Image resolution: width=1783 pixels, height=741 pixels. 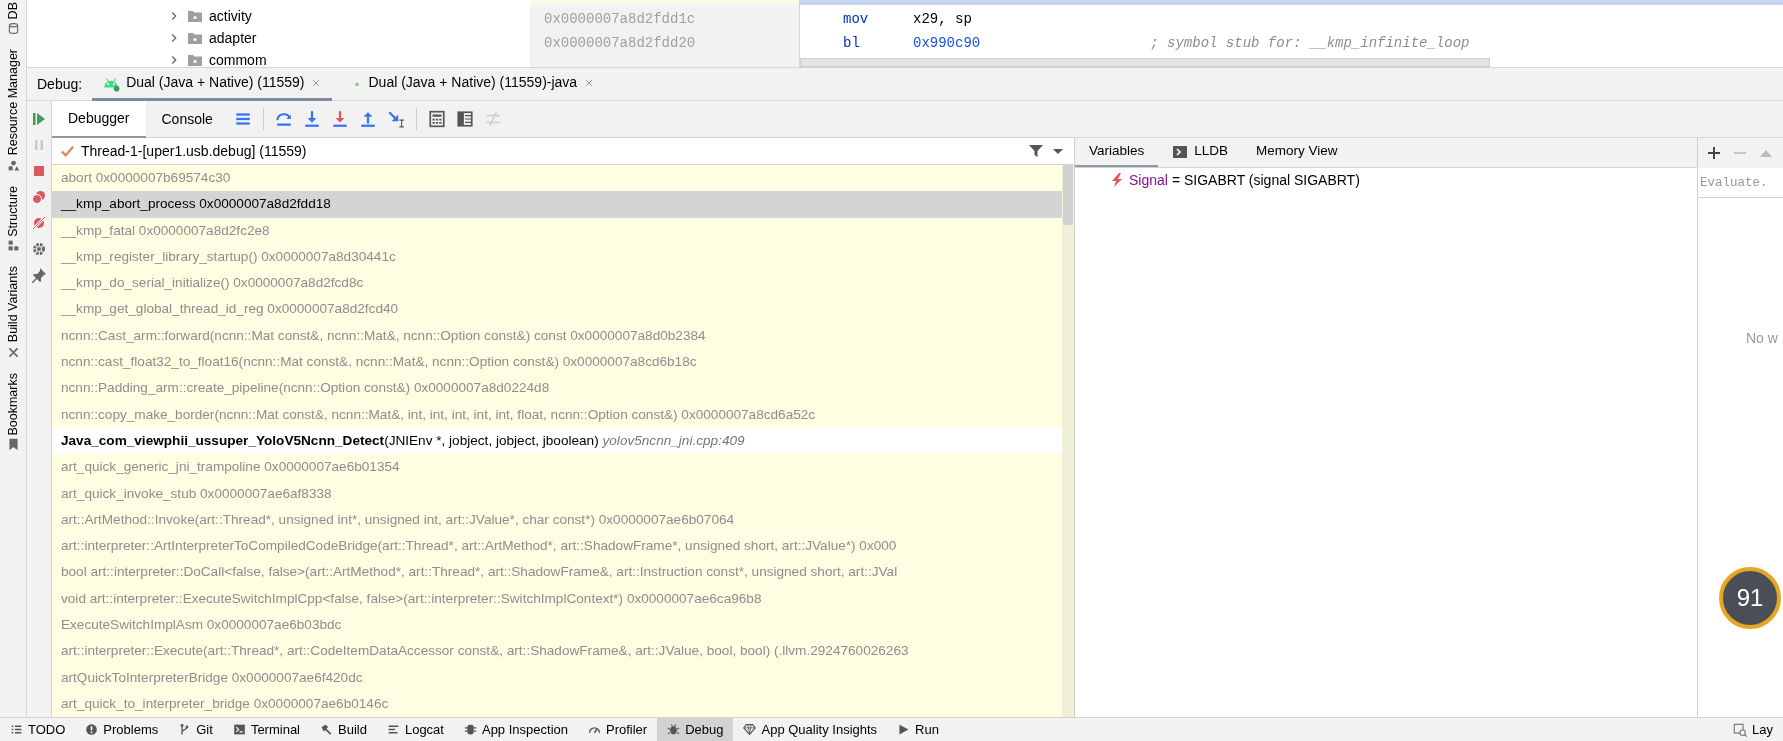 What do you see at coordinates (39, 171) in the screenshot?
I see `stop-icon` at bounding box center [39, 171].